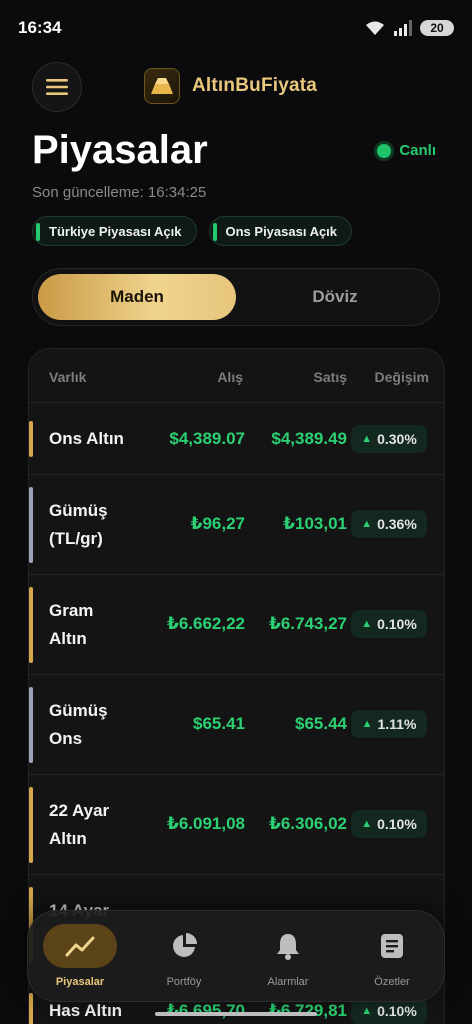 This screenshot has width=472, height=1024. I want to click on sell-price: $65.44, so click(321, 723).